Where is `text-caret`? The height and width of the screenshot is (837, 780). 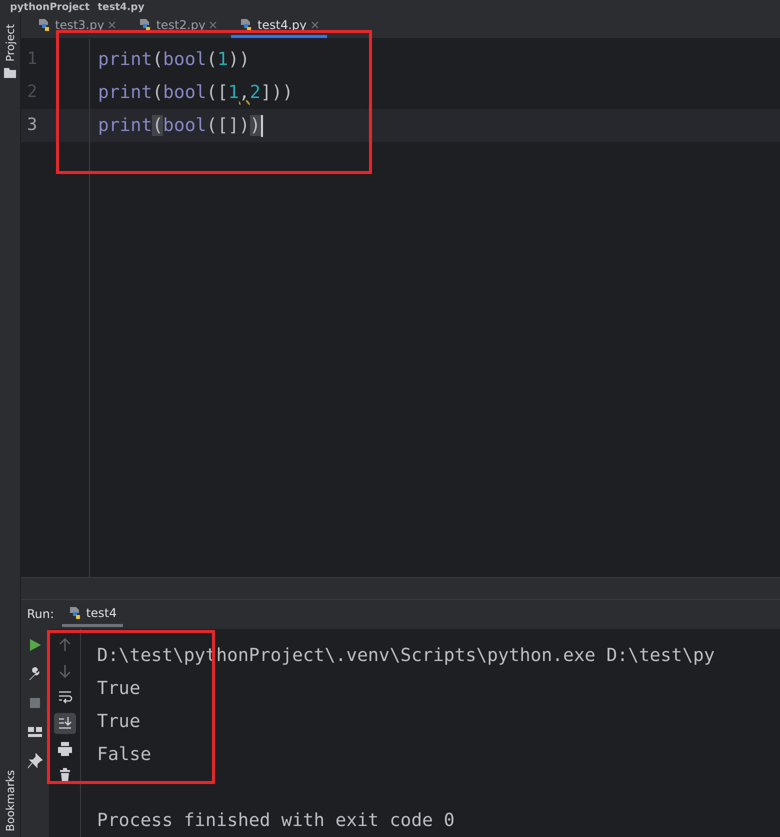 text-caret is located at coordinates (261, 125).